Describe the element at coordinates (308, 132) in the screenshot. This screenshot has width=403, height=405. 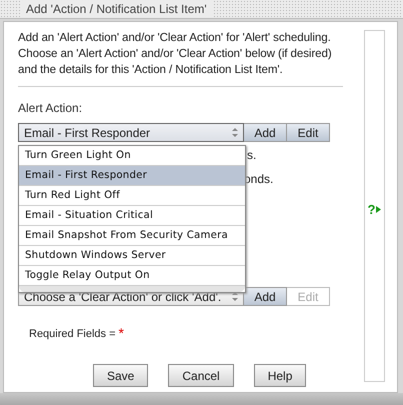
I see `edit-button: Edit` at that location.